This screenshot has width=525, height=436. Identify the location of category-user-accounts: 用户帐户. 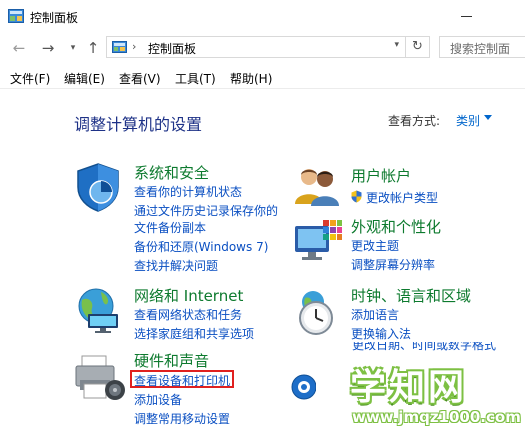
(381, 175).